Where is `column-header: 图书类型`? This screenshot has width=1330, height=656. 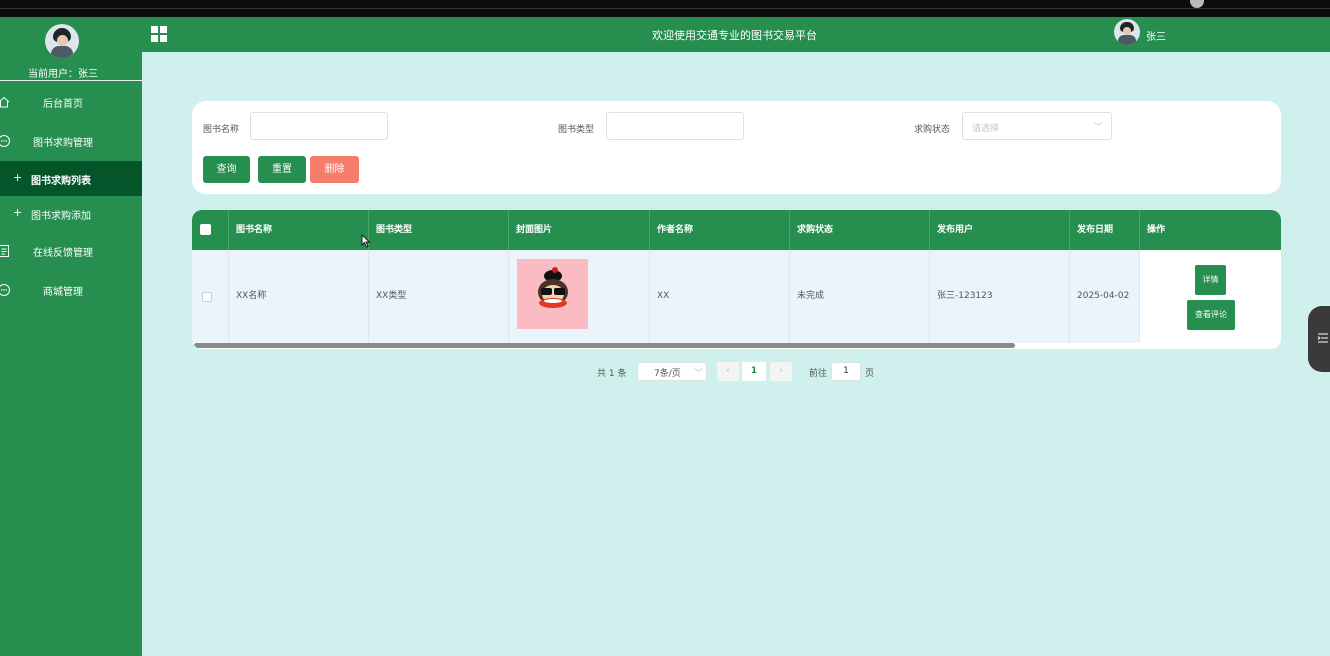
column-header: 图书类型 is located at coordinates (439, 230).